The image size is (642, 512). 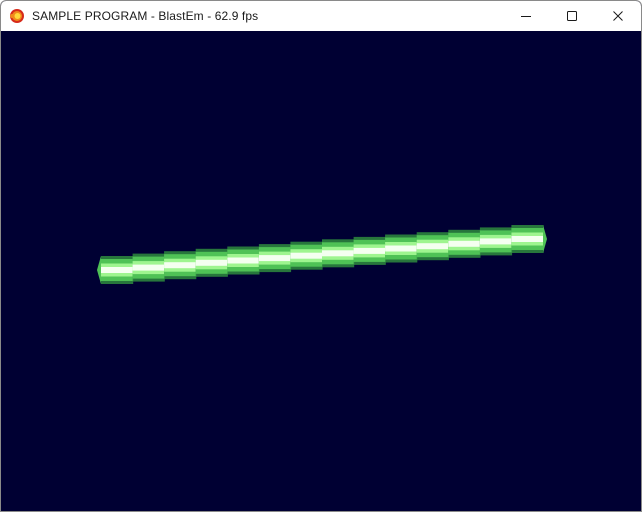 I want to click on laser-beam, so click(x=322, y=254).